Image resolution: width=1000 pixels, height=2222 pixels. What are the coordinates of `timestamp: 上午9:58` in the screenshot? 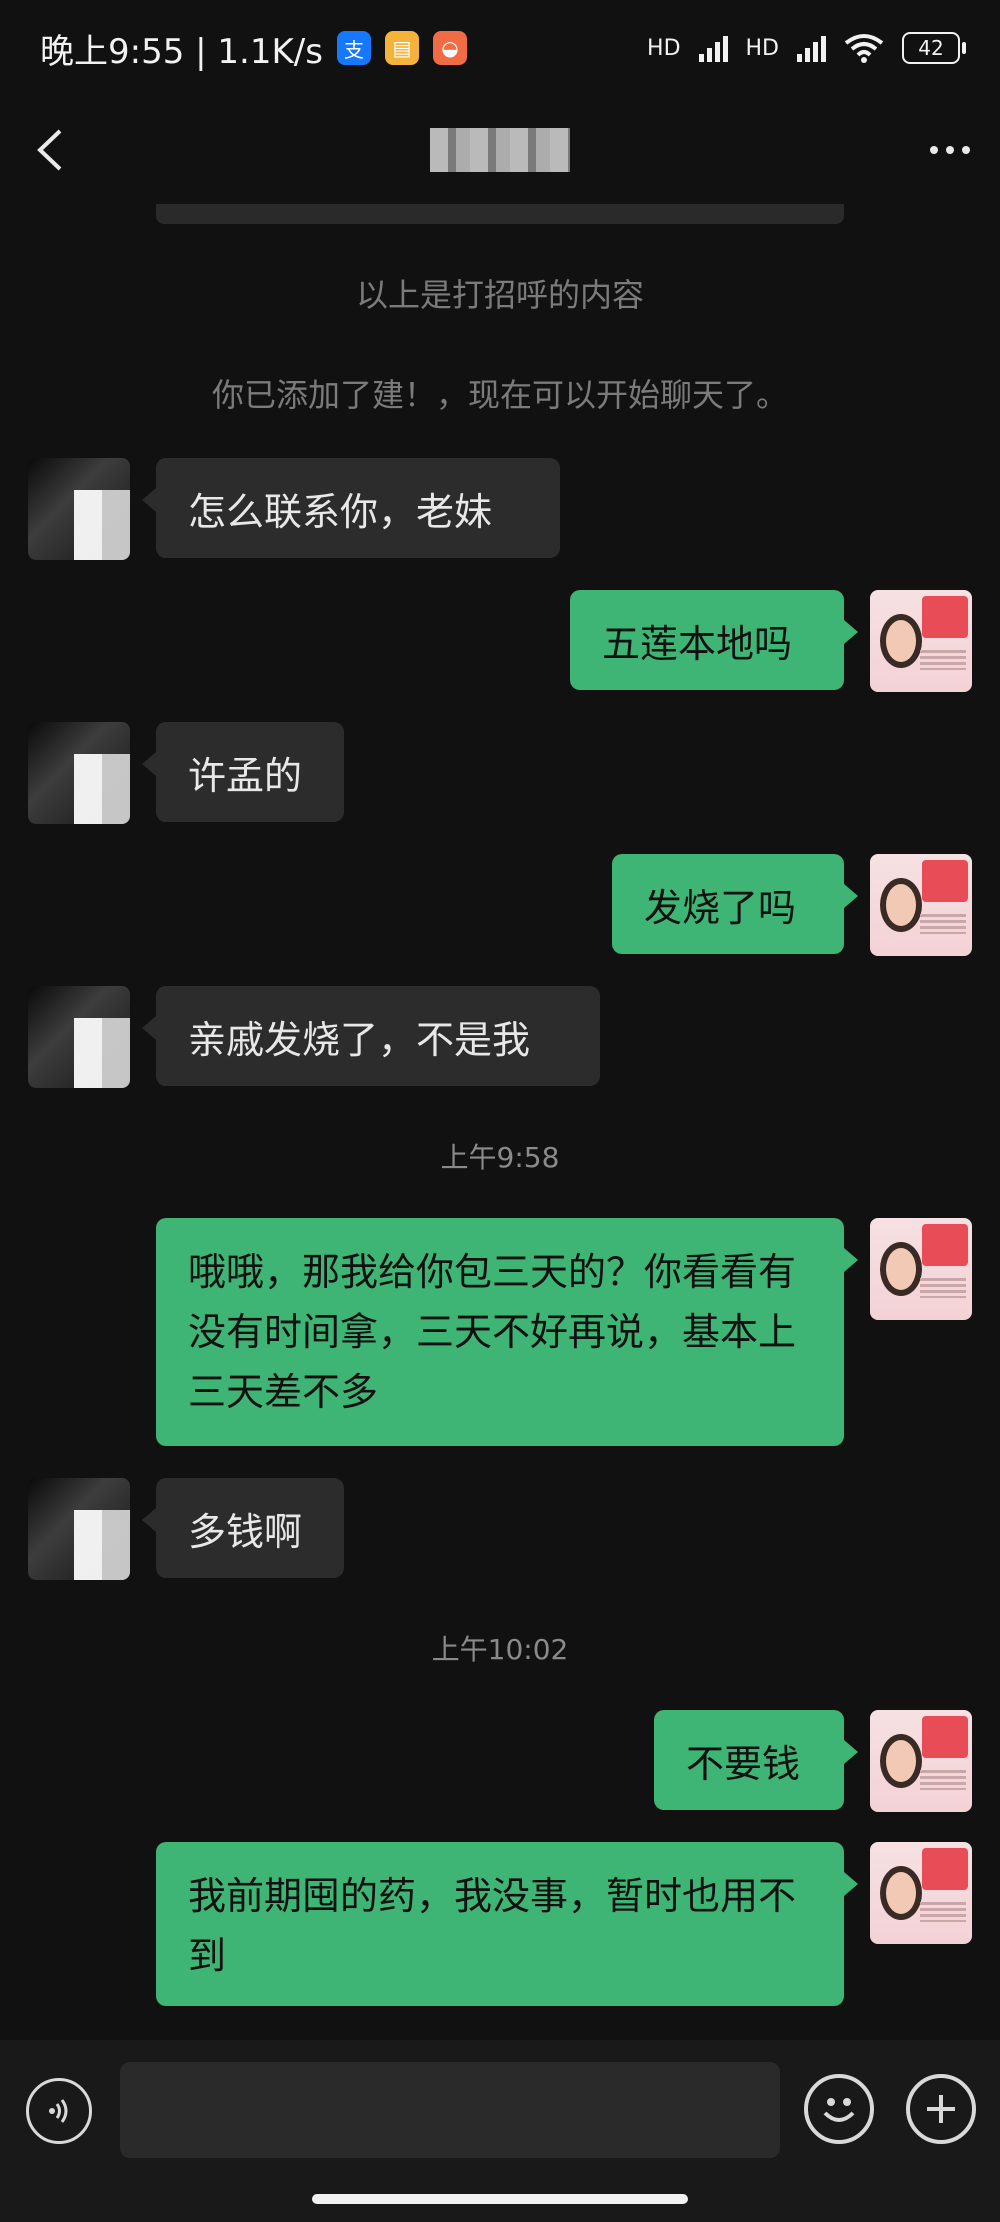 It's located at (500, 1157).